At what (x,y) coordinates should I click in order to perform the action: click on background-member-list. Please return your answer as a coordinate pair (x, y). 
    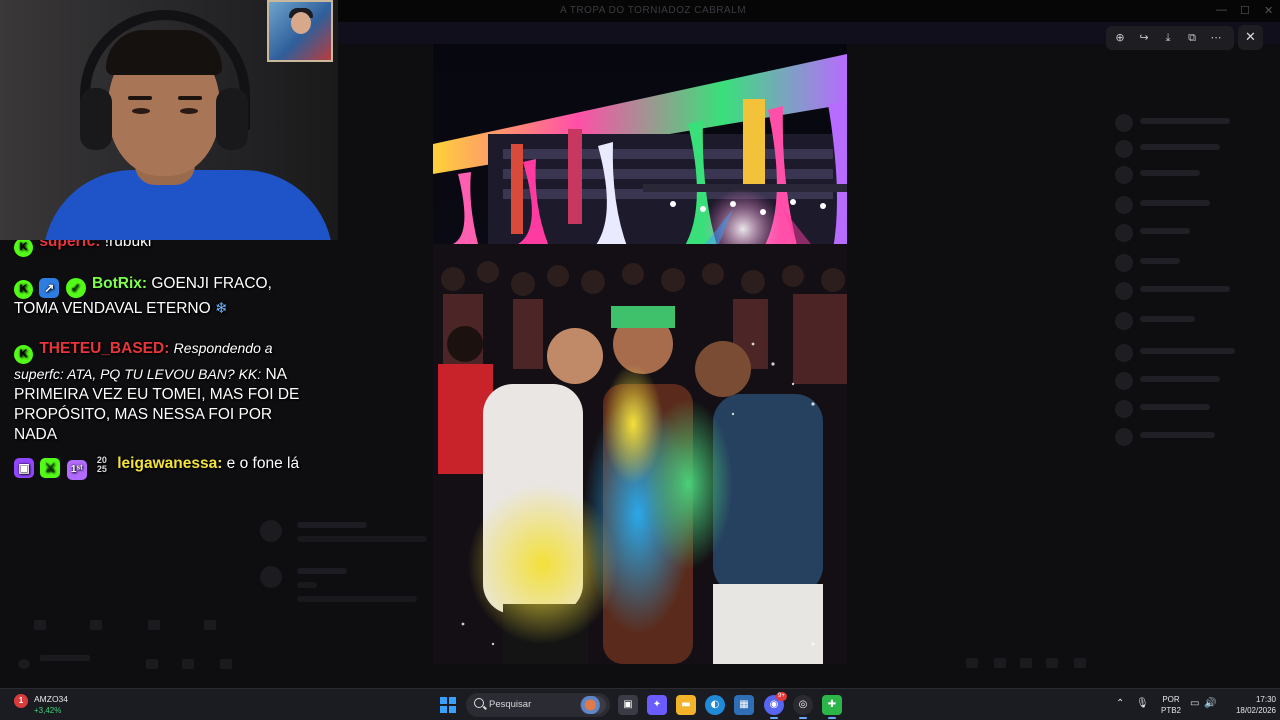
    Looking at the image, I should click on (1195, 300).